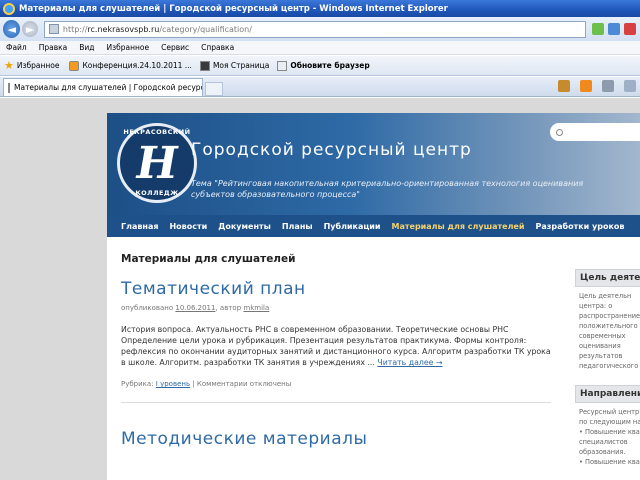 Image resolution: width=640 pixels, height=480 pixels. What do you see at coordinates (241, 65) in the screenshot?
I see `favorite-item-label: Моя Страница` at bounding box center [241, 65].